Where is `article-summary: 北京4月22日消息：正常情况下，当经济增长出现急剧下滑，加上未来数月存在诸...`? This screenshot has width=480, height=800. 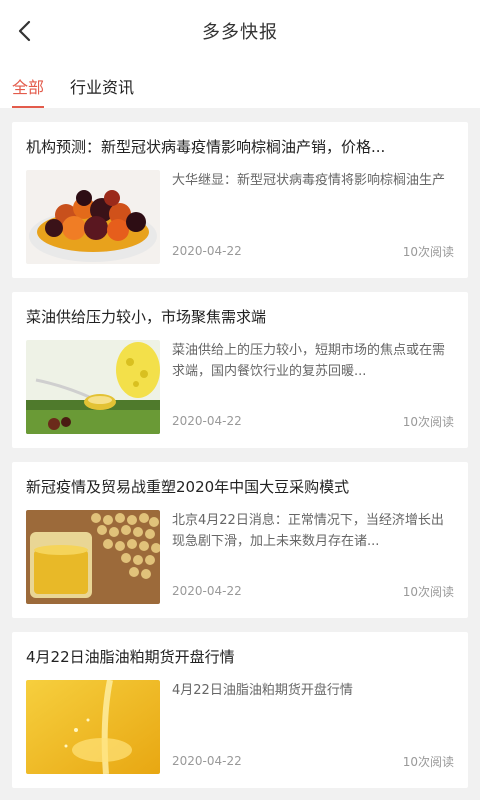 article-summary: 北京4月22日消息：正常情况下，当经济增长出现急剧下滑，加上未来数月存在诸... is located at coordinates (308, 531).